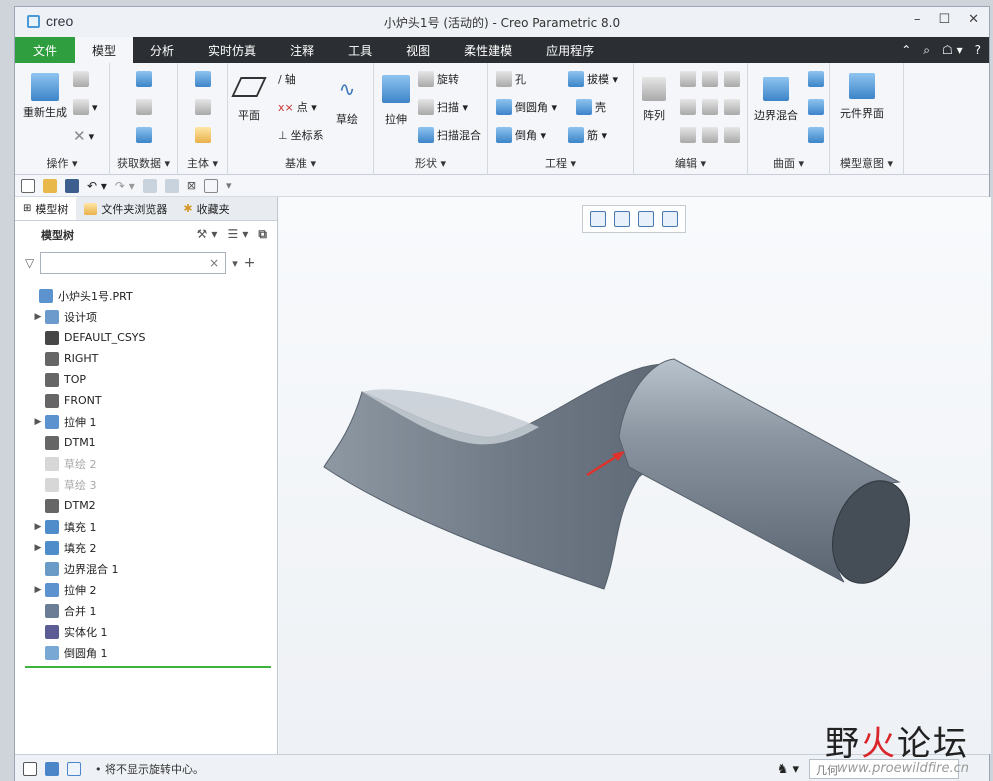 The width and height of the screenshot is (993, 781). What do you see at coordinates (587, 135) in the screenshot?
I see `rib-button: 筋 ▾` at bounding box center [587, 135].